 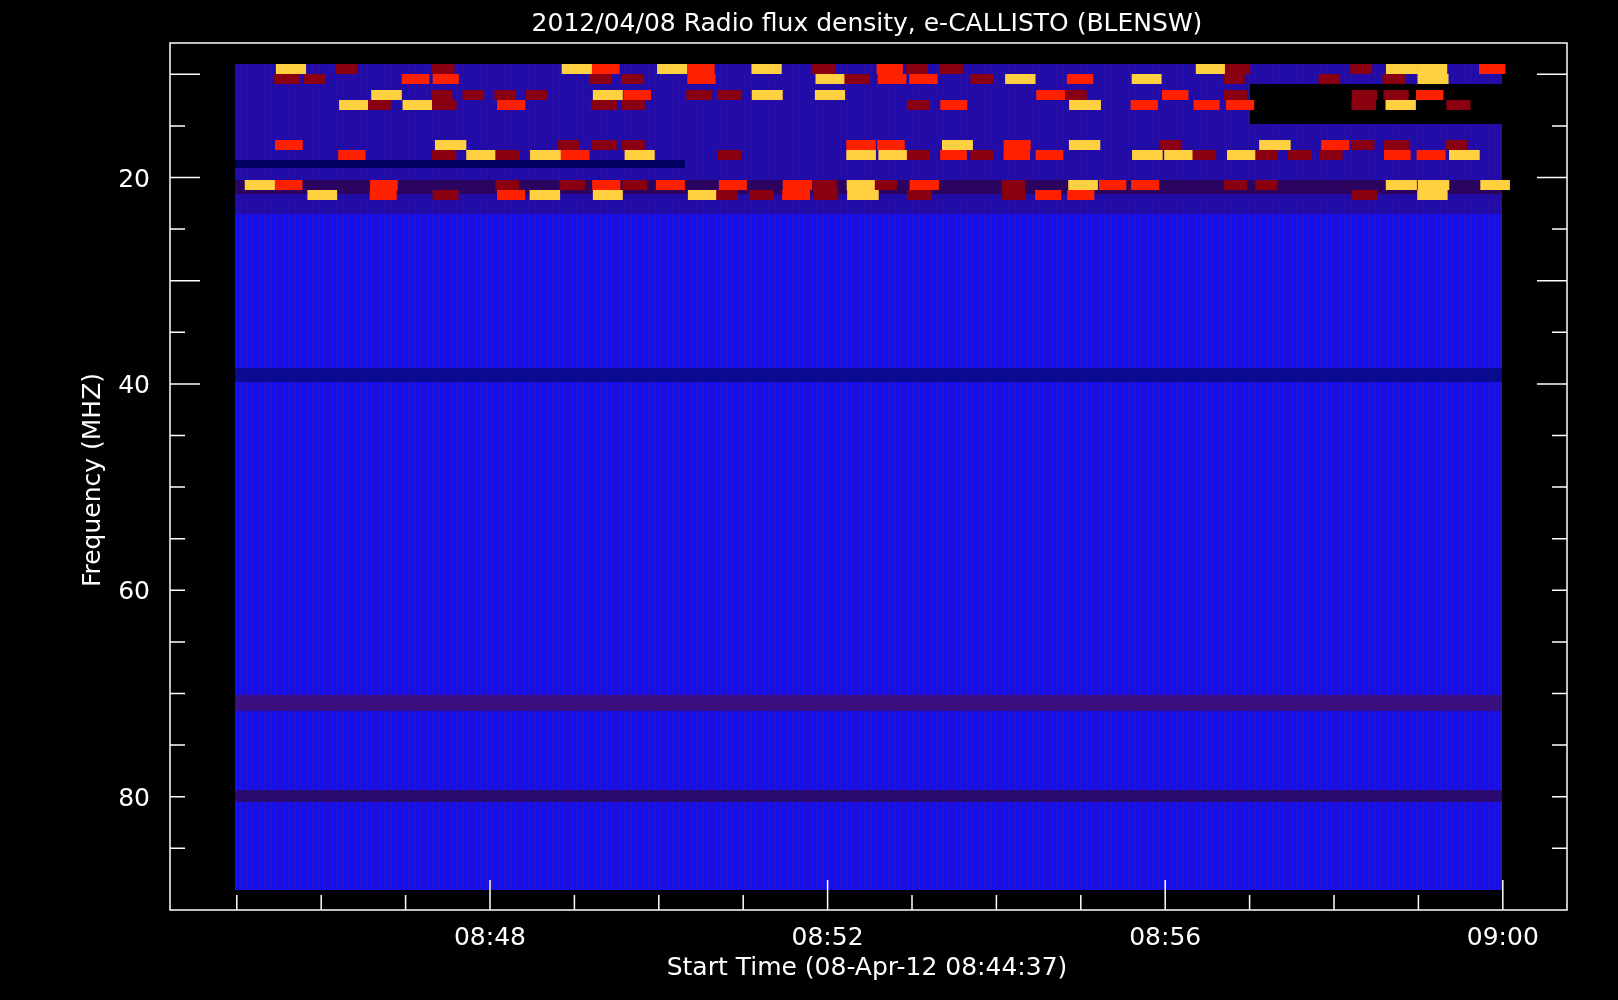 I want to click on plot-title: 2012/04/08 Radio flux density, e-CALLISTO (BLENSW), so click(x=867, y=22).